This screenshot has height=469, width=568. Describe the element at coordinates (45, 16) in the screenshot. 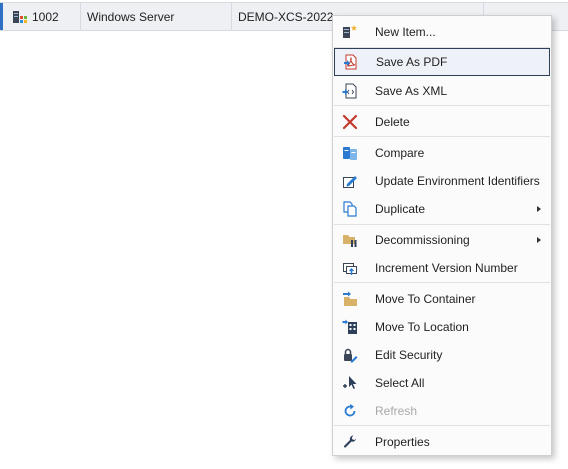

I see `row-id: 1002` at that location.